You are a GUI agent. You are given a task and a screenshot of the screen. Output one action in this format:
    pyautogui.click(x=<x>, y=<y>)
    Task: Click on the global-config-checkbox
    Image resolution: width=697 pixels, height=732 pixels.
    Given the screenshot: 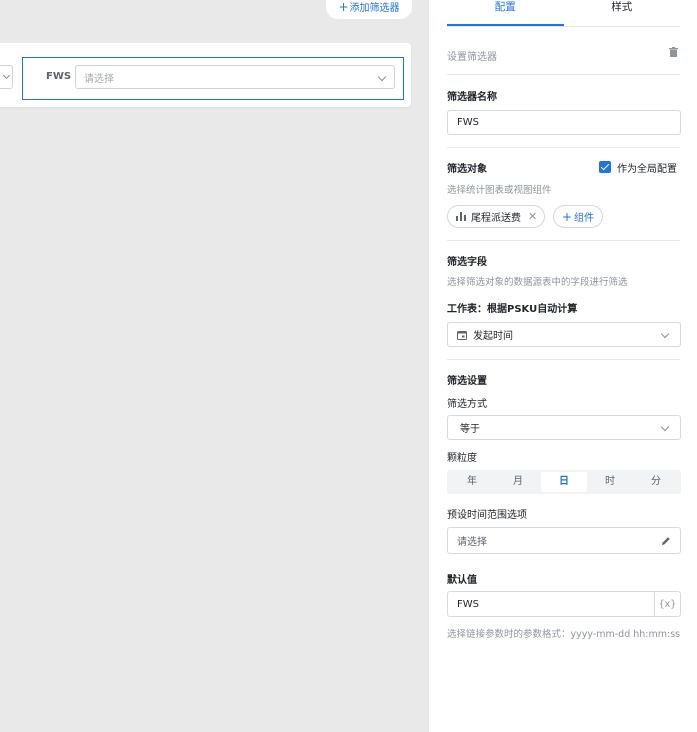 What is the action you would take?
    pyautogui.click(x=605, y=167)
    